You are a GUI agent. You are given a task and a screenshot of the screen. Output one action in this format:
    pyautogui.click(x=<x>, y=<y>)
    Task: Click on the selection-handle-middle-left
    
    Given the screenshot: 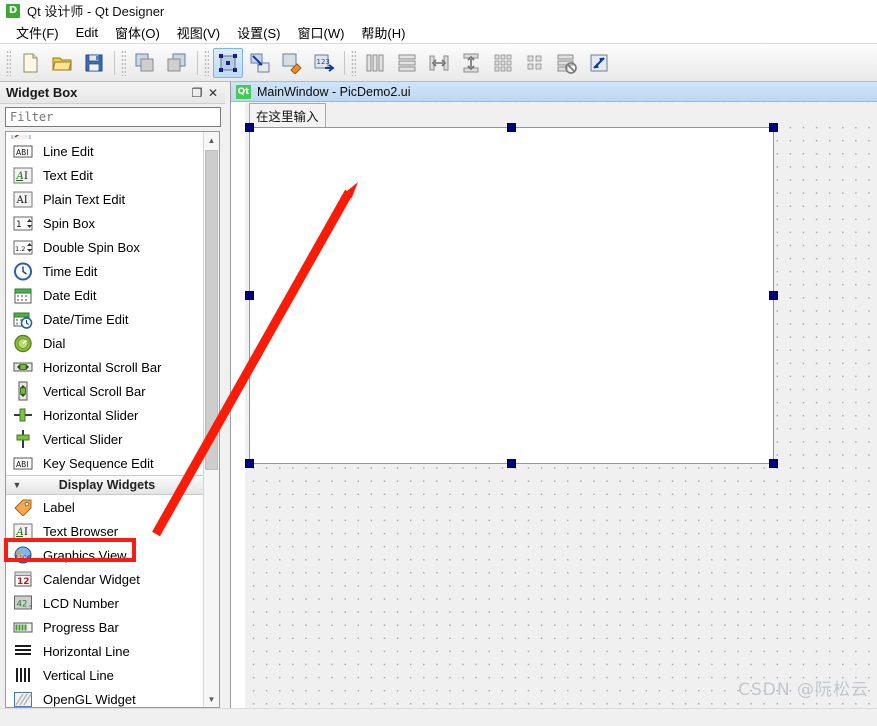 What is the action you would take?
    pyautogui.click(x=249, y=295)
    